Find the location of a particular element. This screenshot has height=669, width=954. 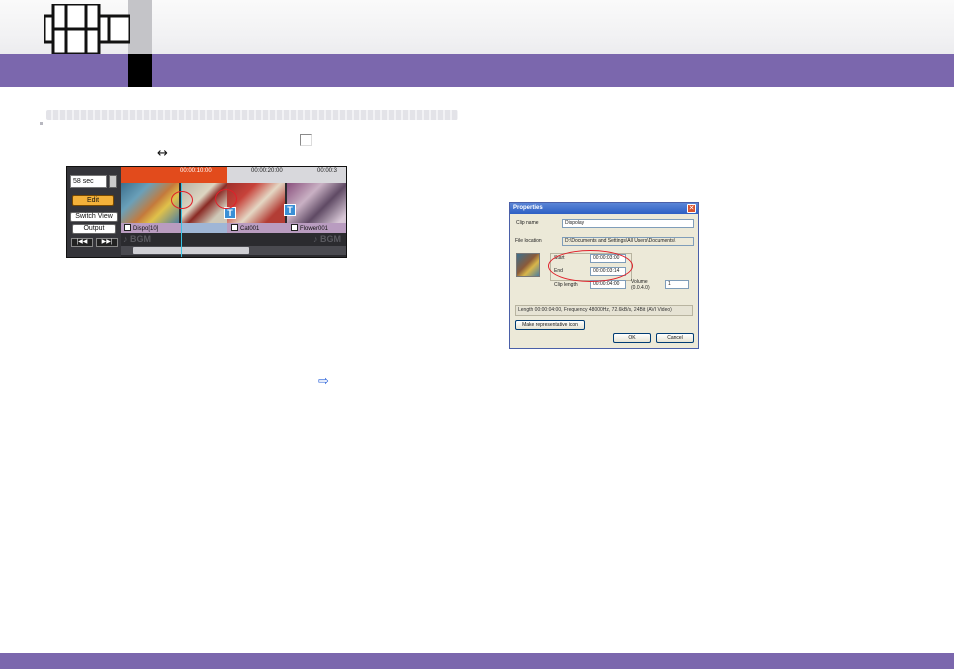

right-arrow-icon: ⇨ is located at coordinates (323, 381).